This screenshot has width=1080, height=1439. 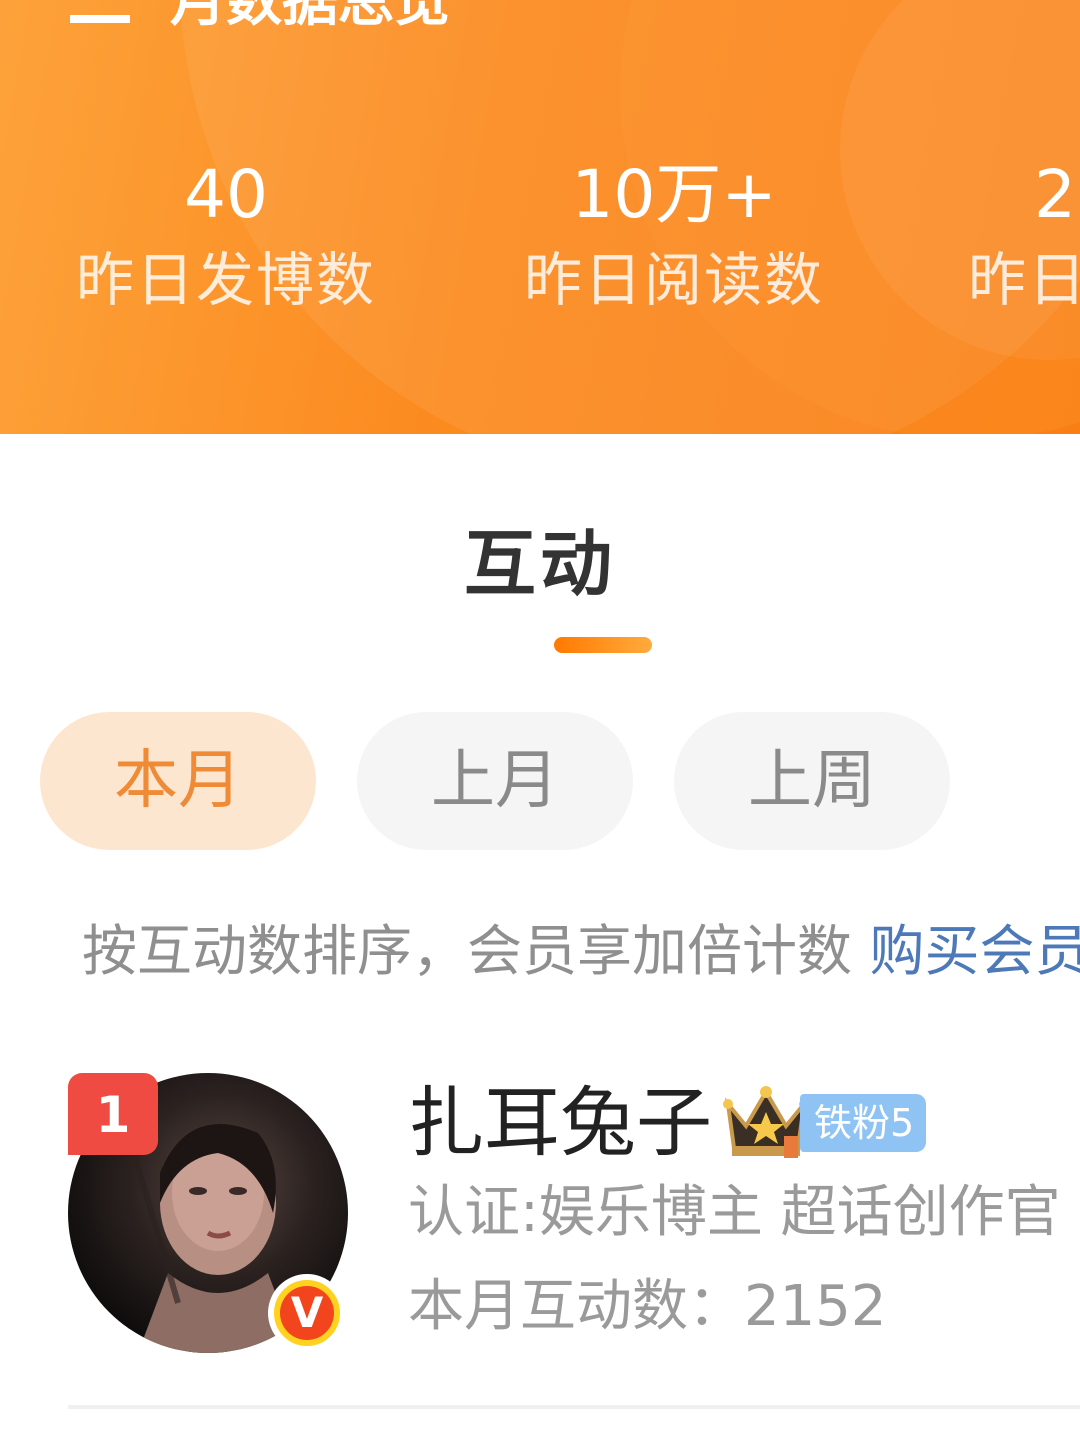 What do you see at coordinates (260, 17) in the screenshot?
I see `header-title: 月数据总览` at bounding box center [260, 17].